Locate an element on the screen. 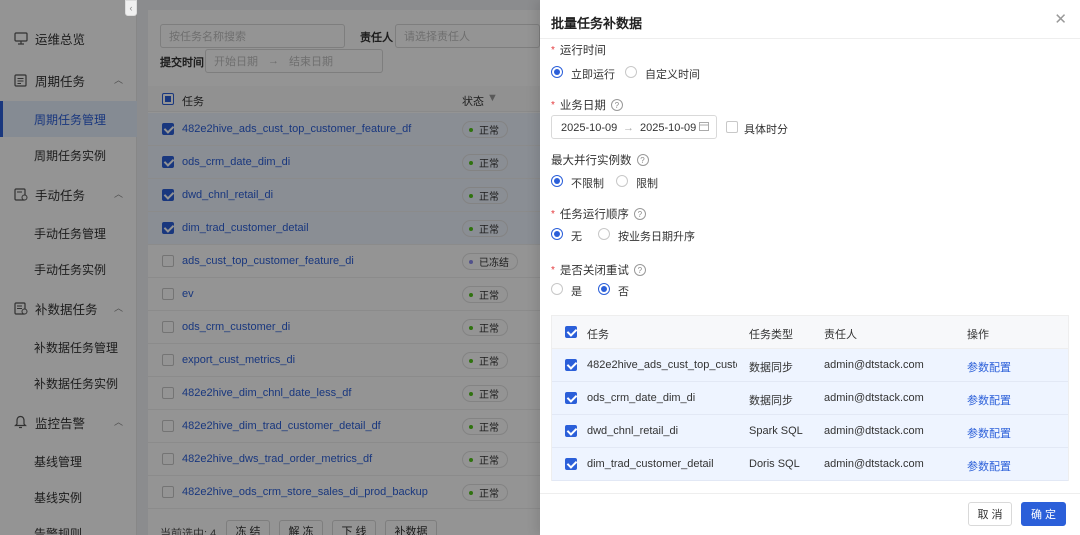 Image resolution: width=1080 pixels, height=535 pixels. run-order-label-text: 任务运行顺序 is located at coordinates (594, 215).